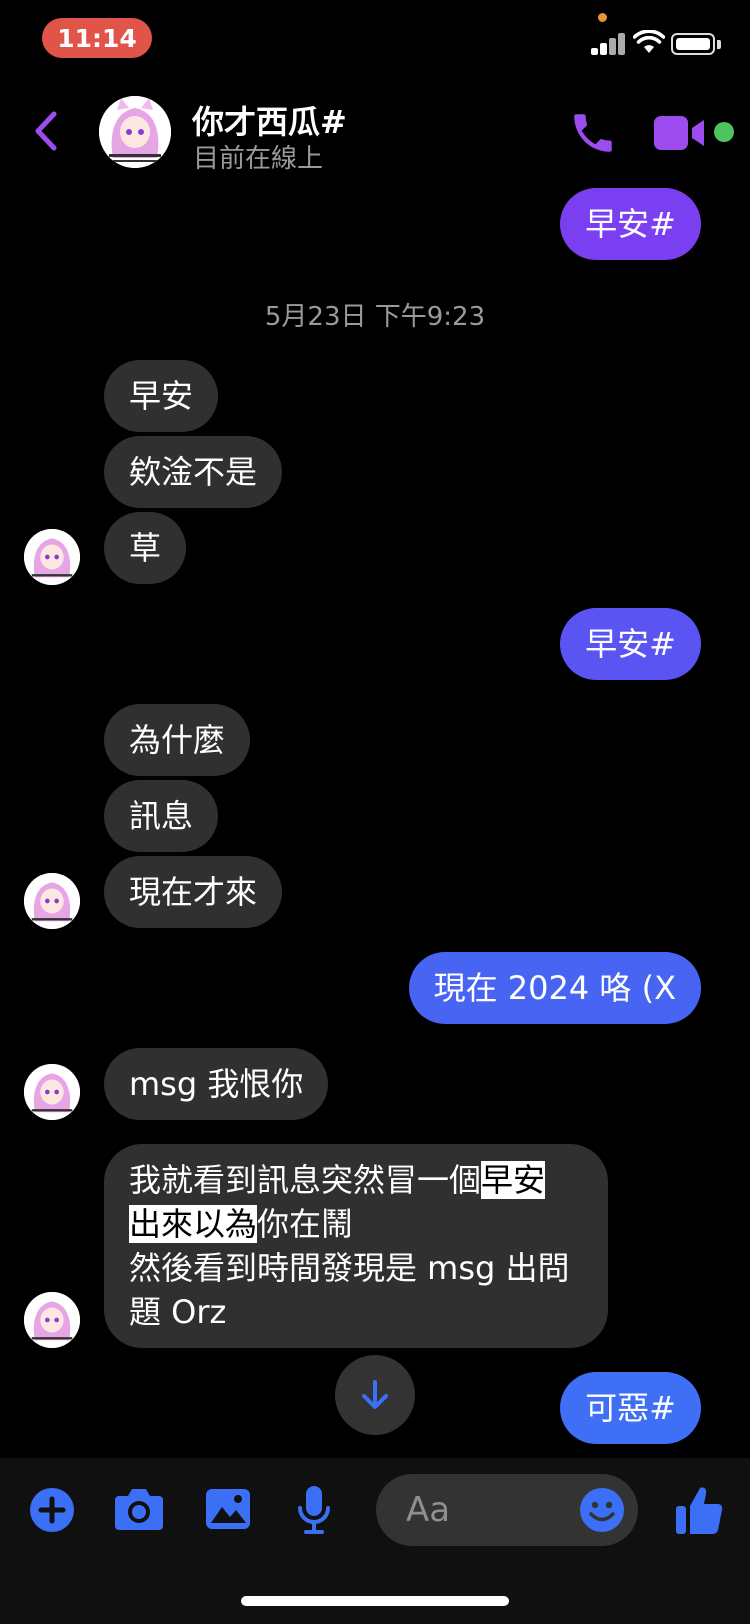 This screenshot has height=1624, width=750. I want to click on back-chevron-icon, so click(45, 131).